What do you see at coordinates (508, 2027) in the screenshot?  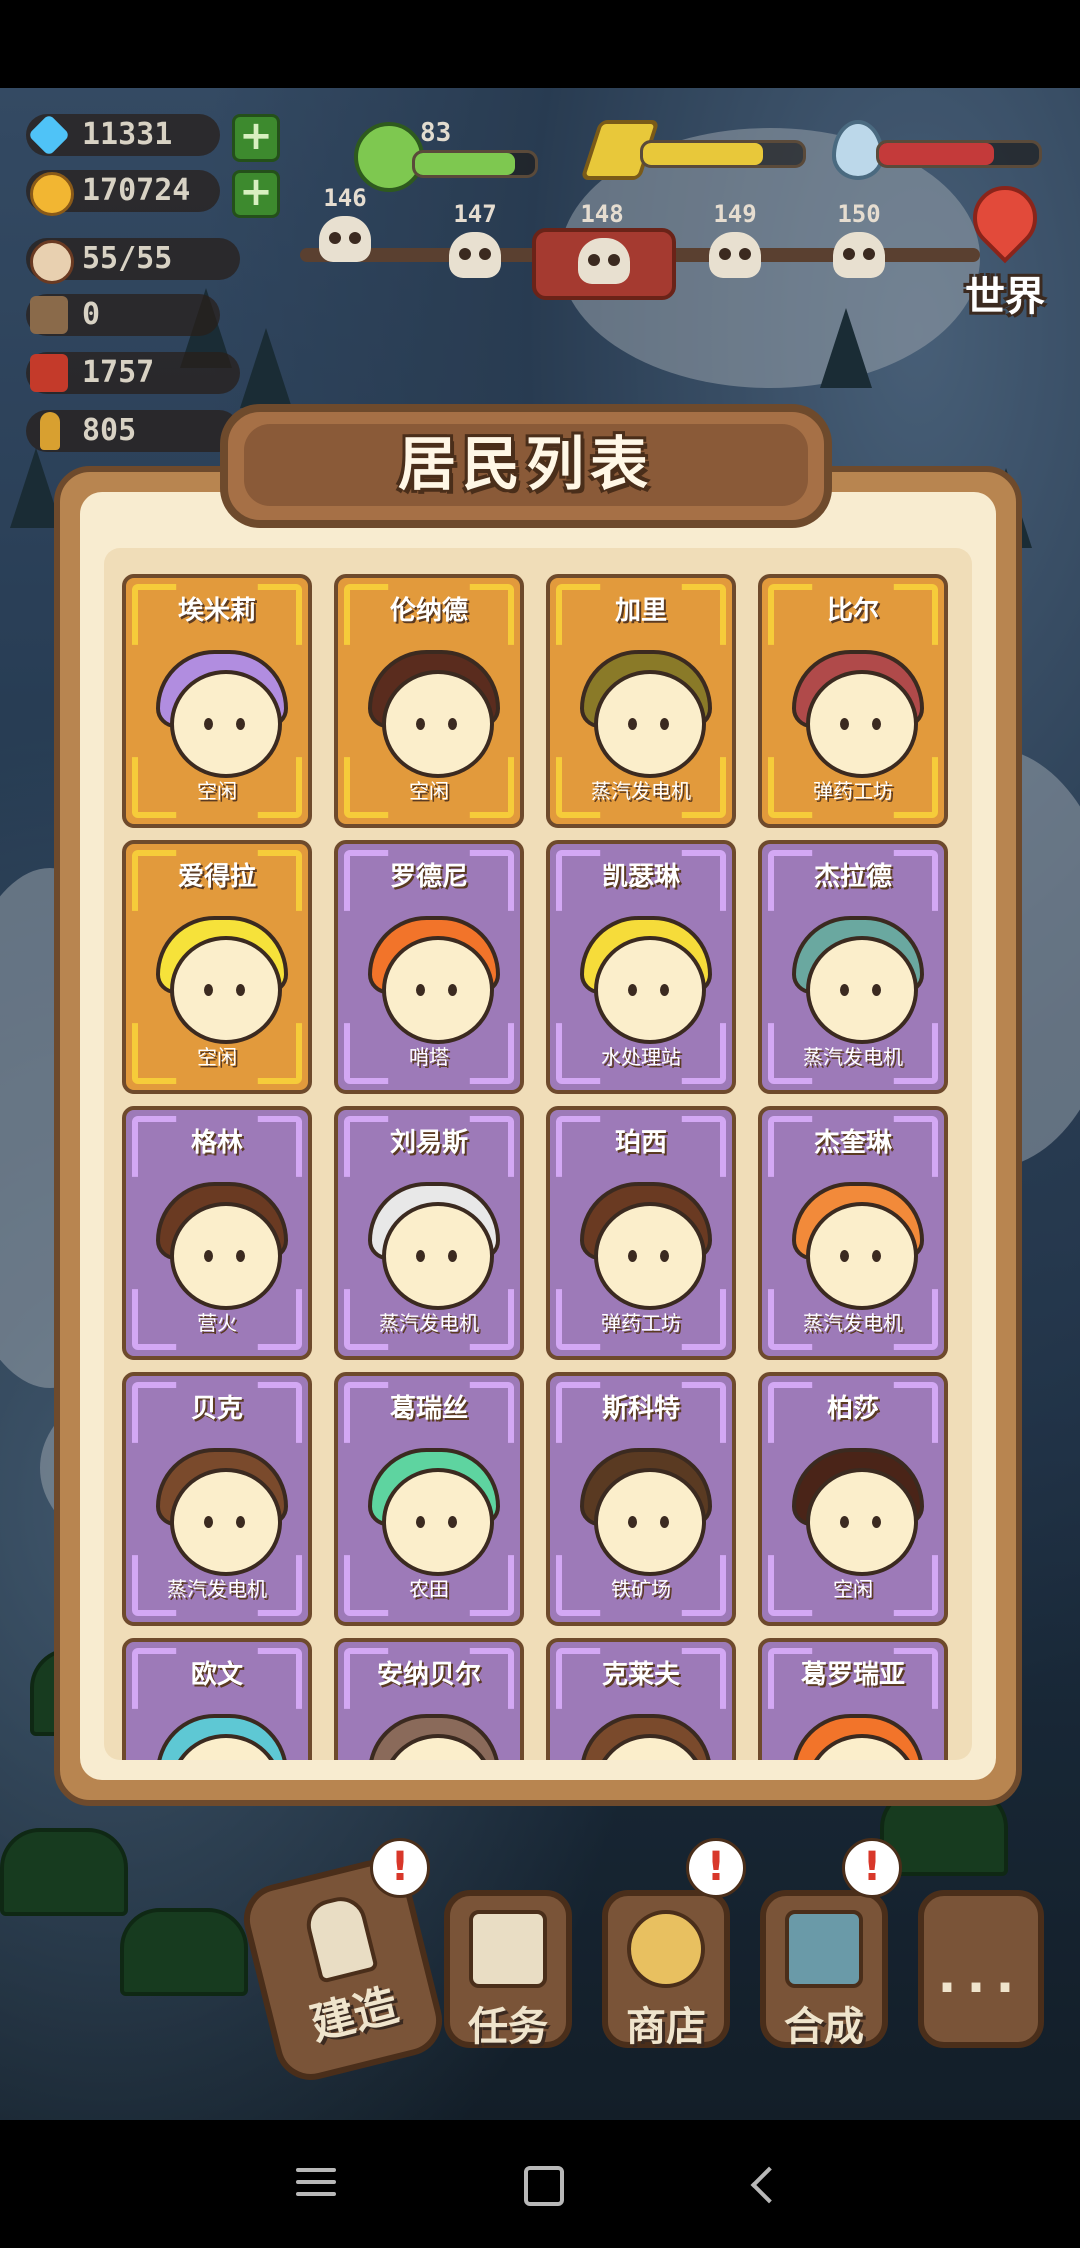 I see `tasks-label: 任务` at bounding box center [508, 2027].